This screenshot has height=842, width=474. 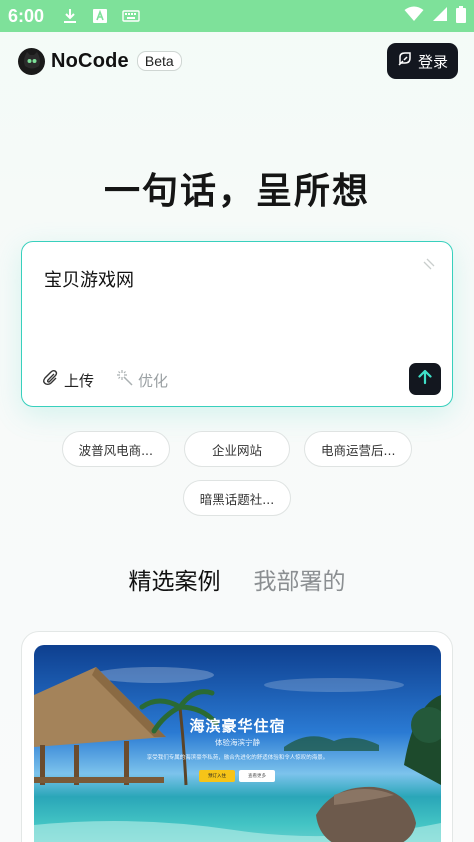 I want to click on send-button, so click(x=425, y=379).